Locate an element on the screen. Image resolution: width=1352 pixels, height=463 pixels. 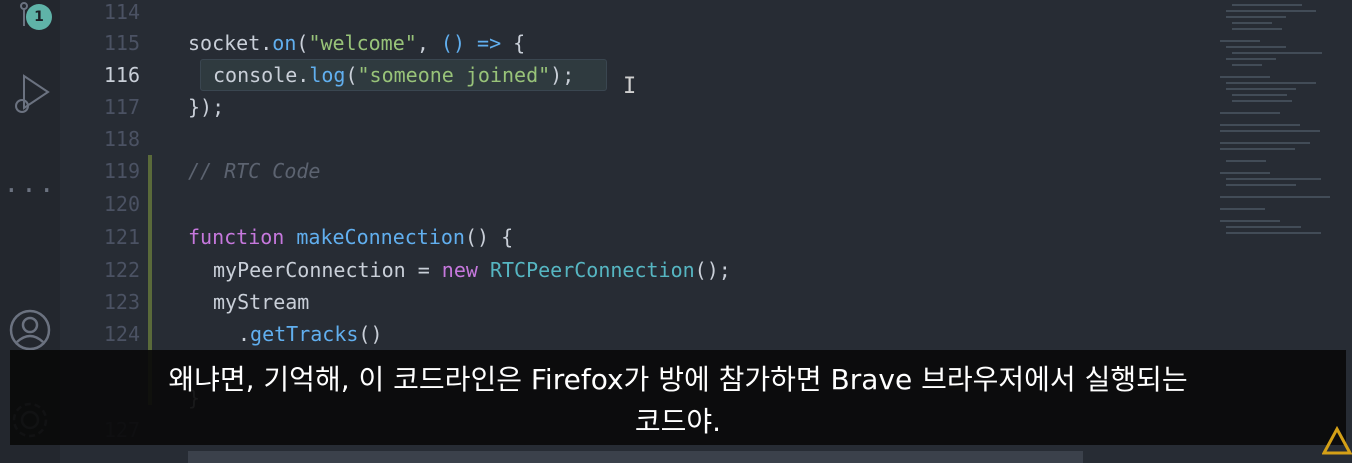
line-number: 124 is located at coordinates (121, 334).